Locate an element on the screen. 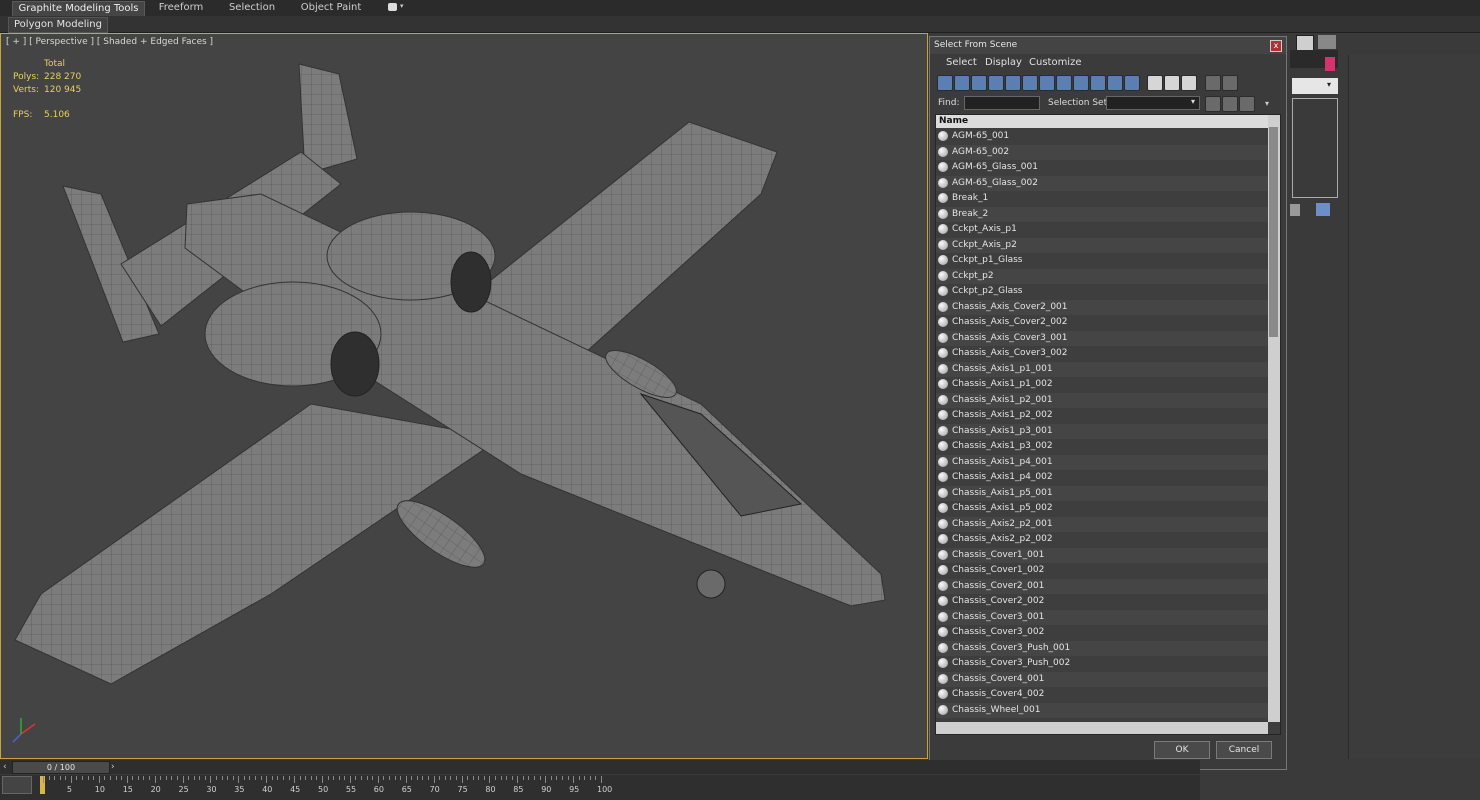 This screenshot has height=800, width=1480. list-item: Chassis_Axis1_p3_001 is located at coordinates (1102, 431).